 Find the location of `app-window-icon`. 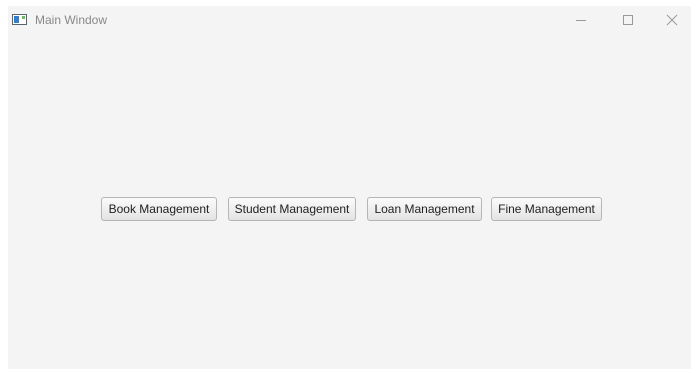

app-window-icon is located at coordinates (19, 19).